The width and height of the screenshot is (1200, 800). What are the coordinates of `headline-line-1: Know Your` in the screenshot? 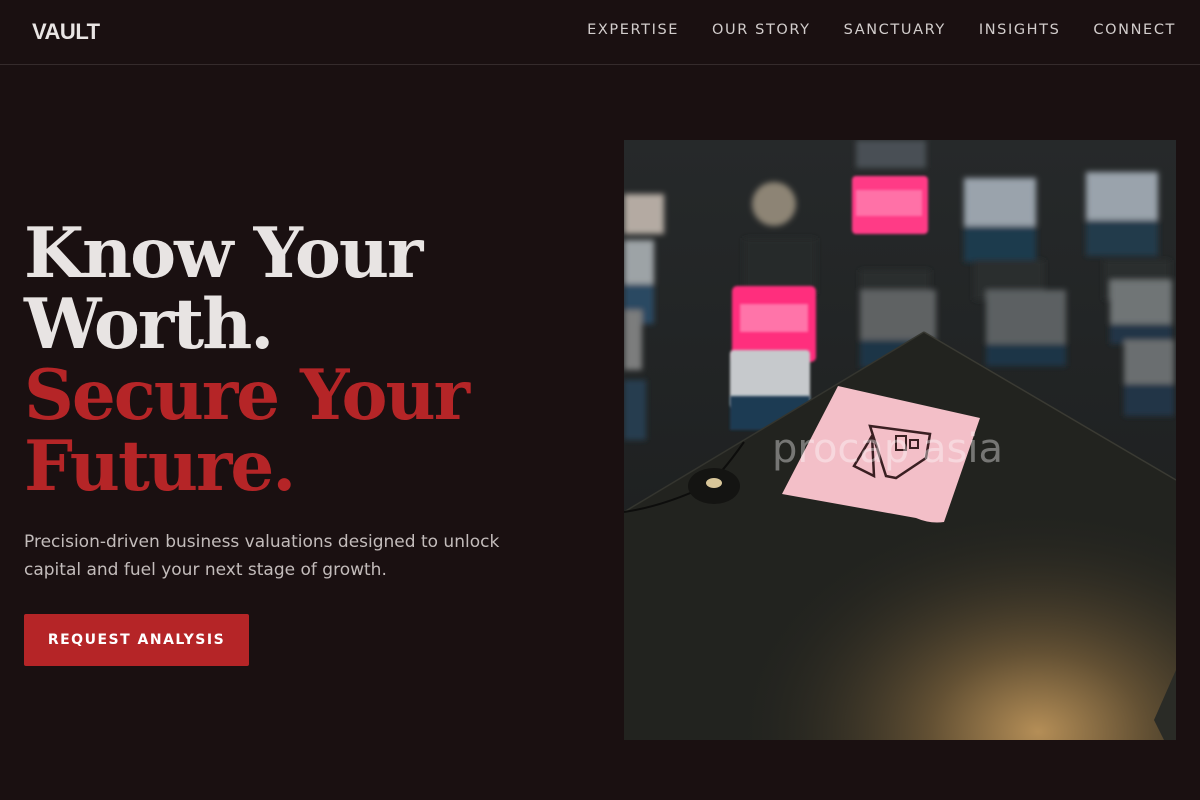 It's located at (223, 253).